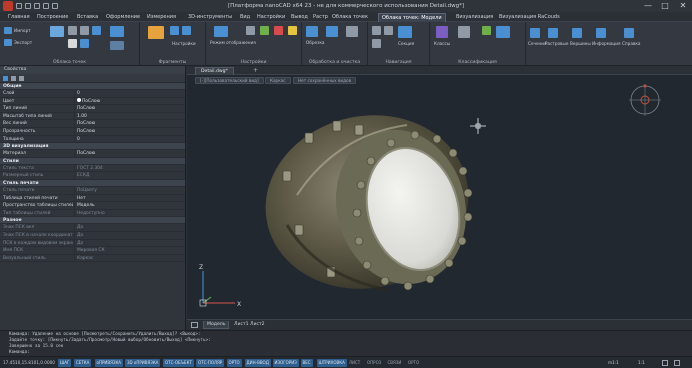 The image size is (692, 368). I want to click on layout-tab-sheet2: Лист2, so click(257, 325).